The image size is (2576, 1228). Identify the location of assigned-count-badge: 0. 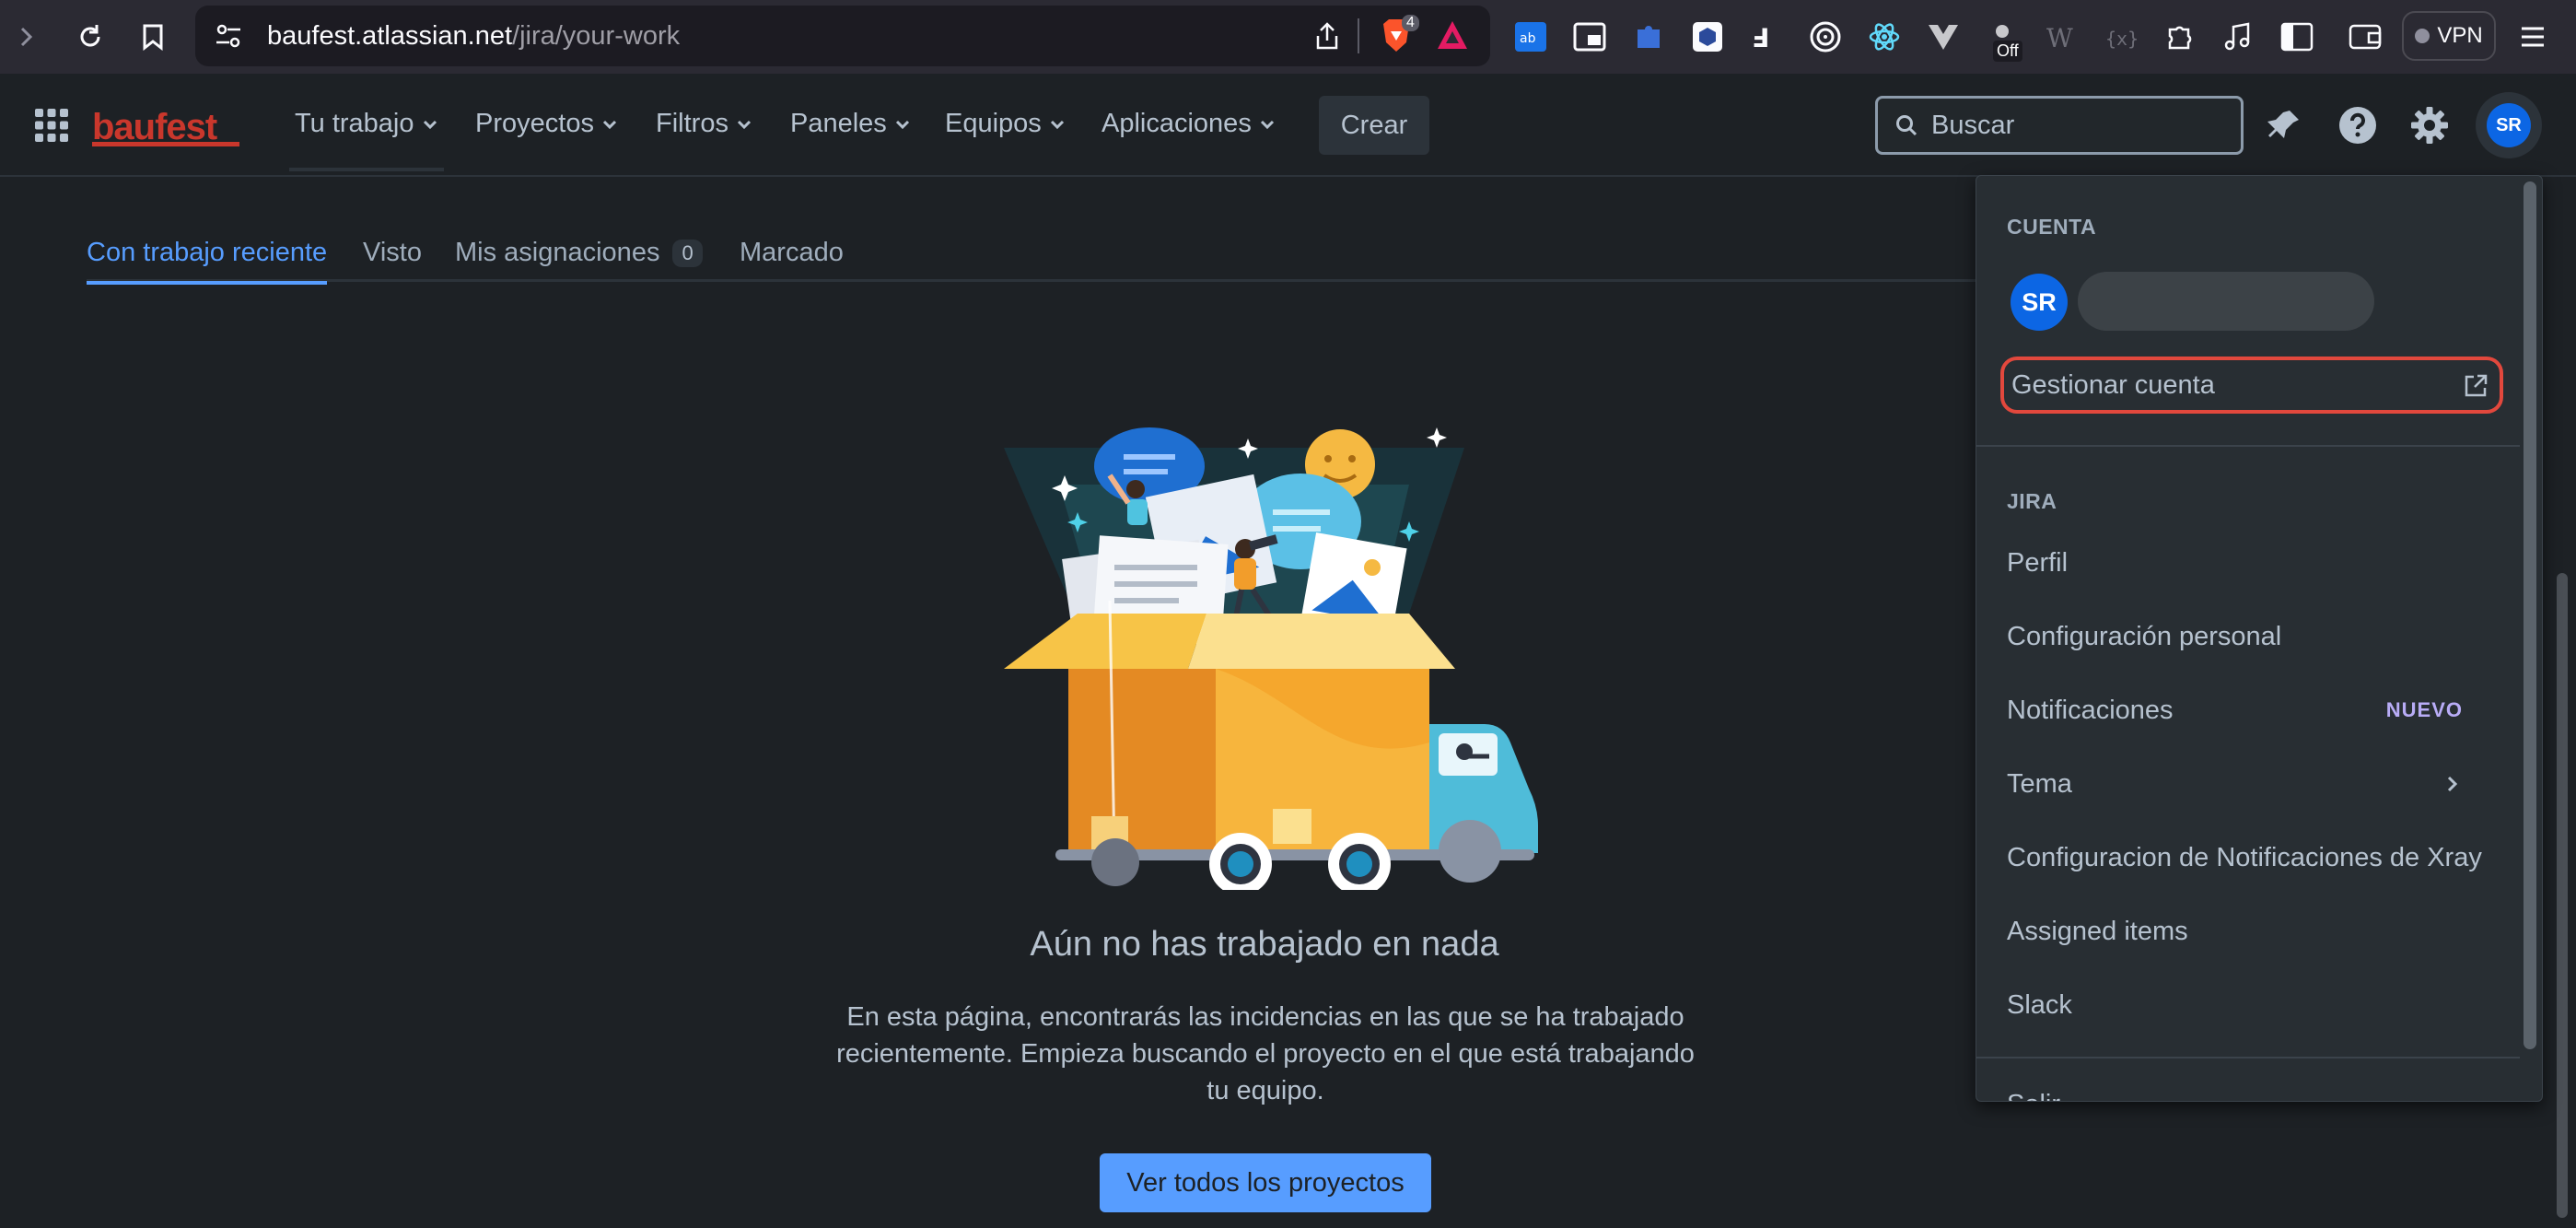
(687, 253).